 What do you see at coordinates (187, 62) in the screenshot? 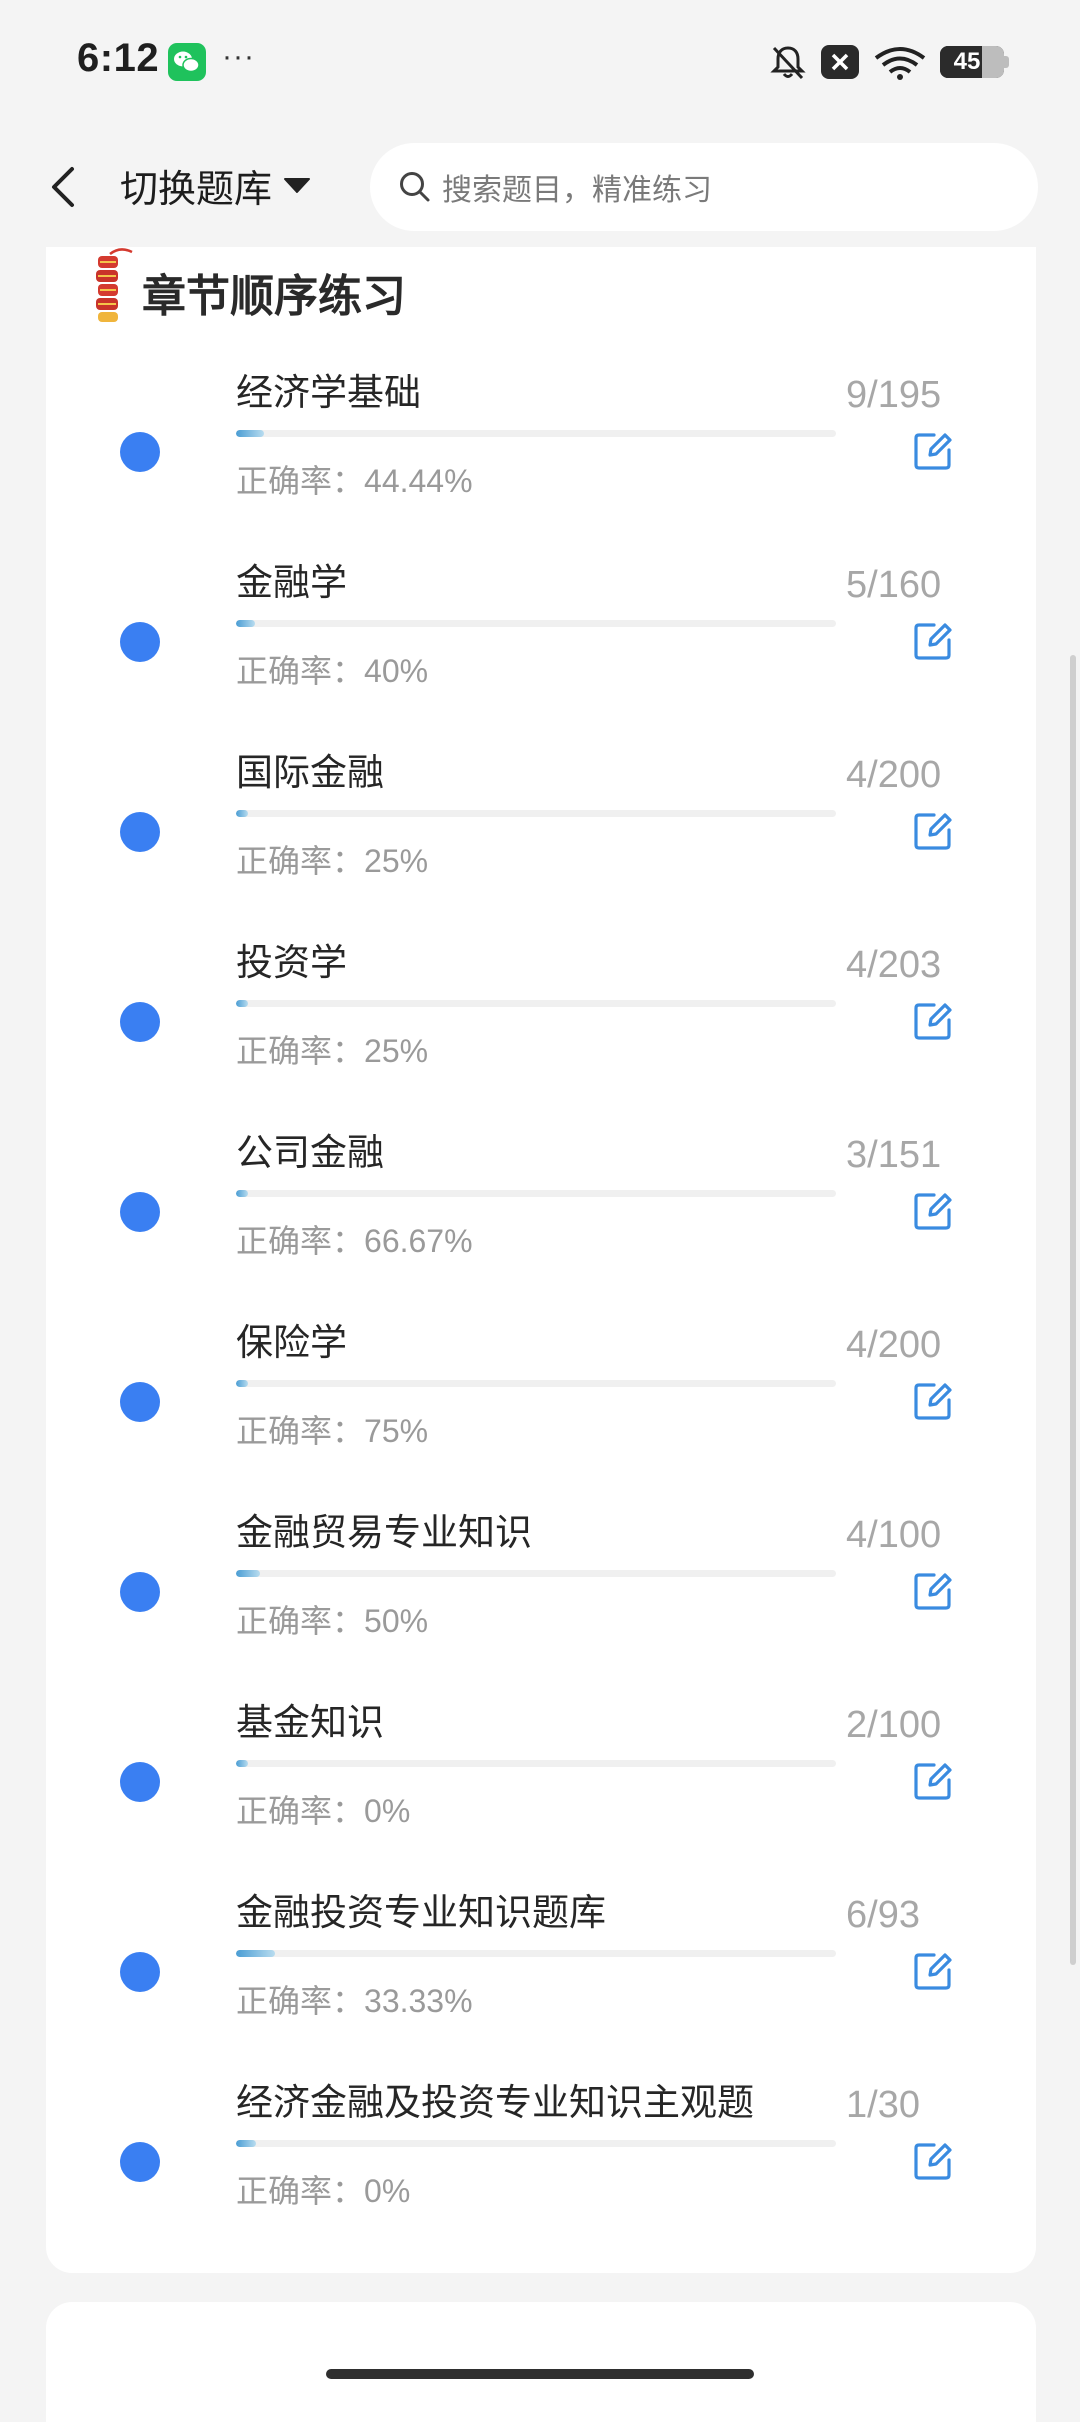
I see `wechat-icon` at bounding box center [187, 62].